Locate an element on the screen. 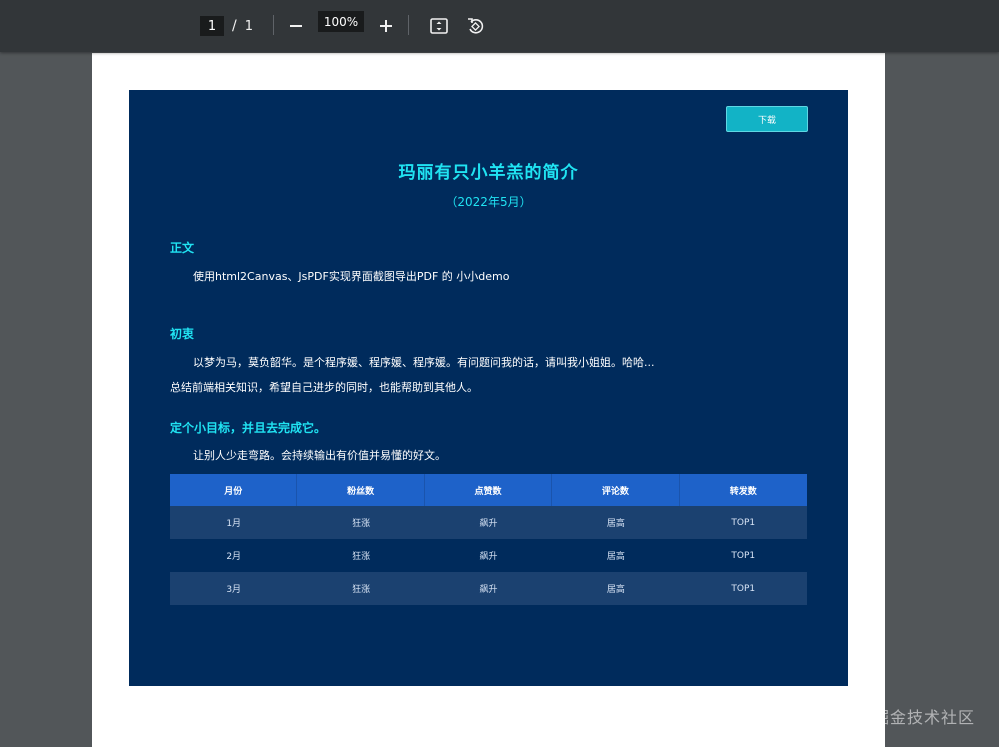 Image resolution: width=999 pixels, height=747 pixels. watermark-text: @稀土掘金技术社区 is located at coordinates (898, 717).